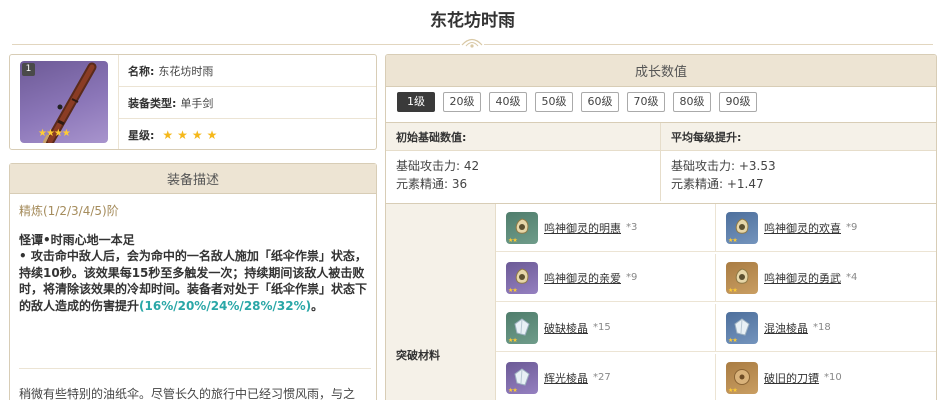 The height and width of the screenshot is (400, 945). Describe the element at coordinates (472, 21) in the screenshot. I see `page-title: 东花坊时雨` at that location.